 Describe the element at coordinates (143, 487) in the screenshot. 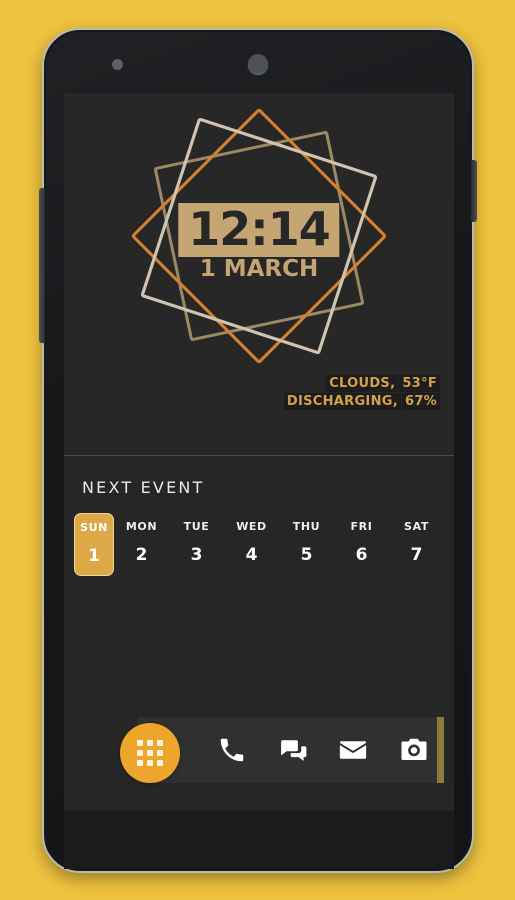

I see `next-event-title: NEXT EVENT` at that location.